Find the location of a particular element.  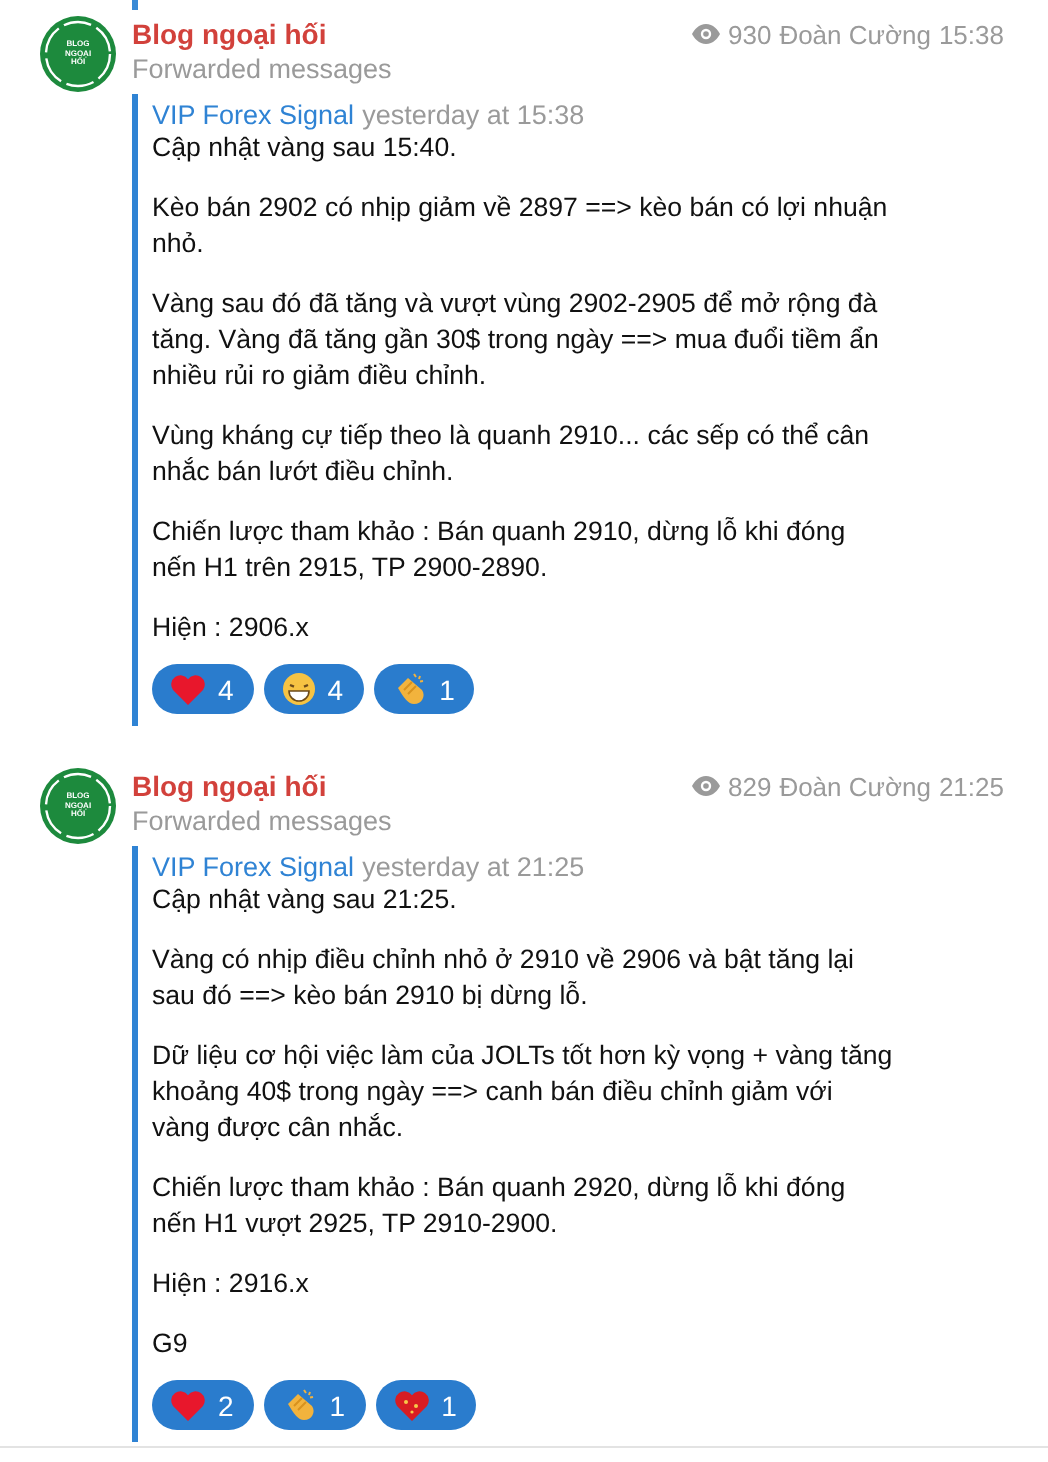

message-paragraph: Chiến lược tham khảo : Bán quanh 2910, dừng lỗ khi đóng nến H1 trên 2915, TP 2900-2890. is located at coordinates (500, 550).